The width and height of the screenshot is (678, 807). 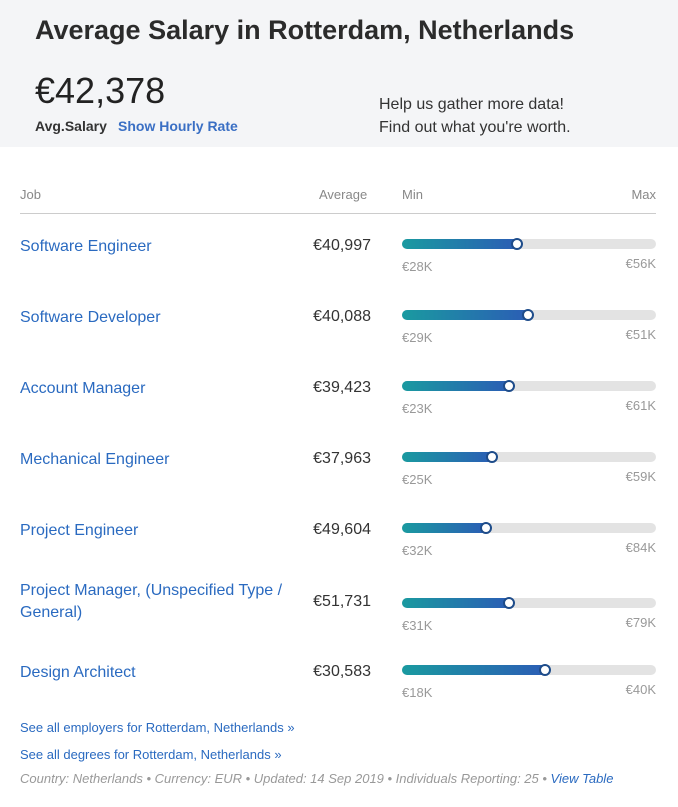 What do you see at coordinates (471, 104) in the screenshot?
I see `help-line: Help us gather more data!` at bounding box center [471, 104].